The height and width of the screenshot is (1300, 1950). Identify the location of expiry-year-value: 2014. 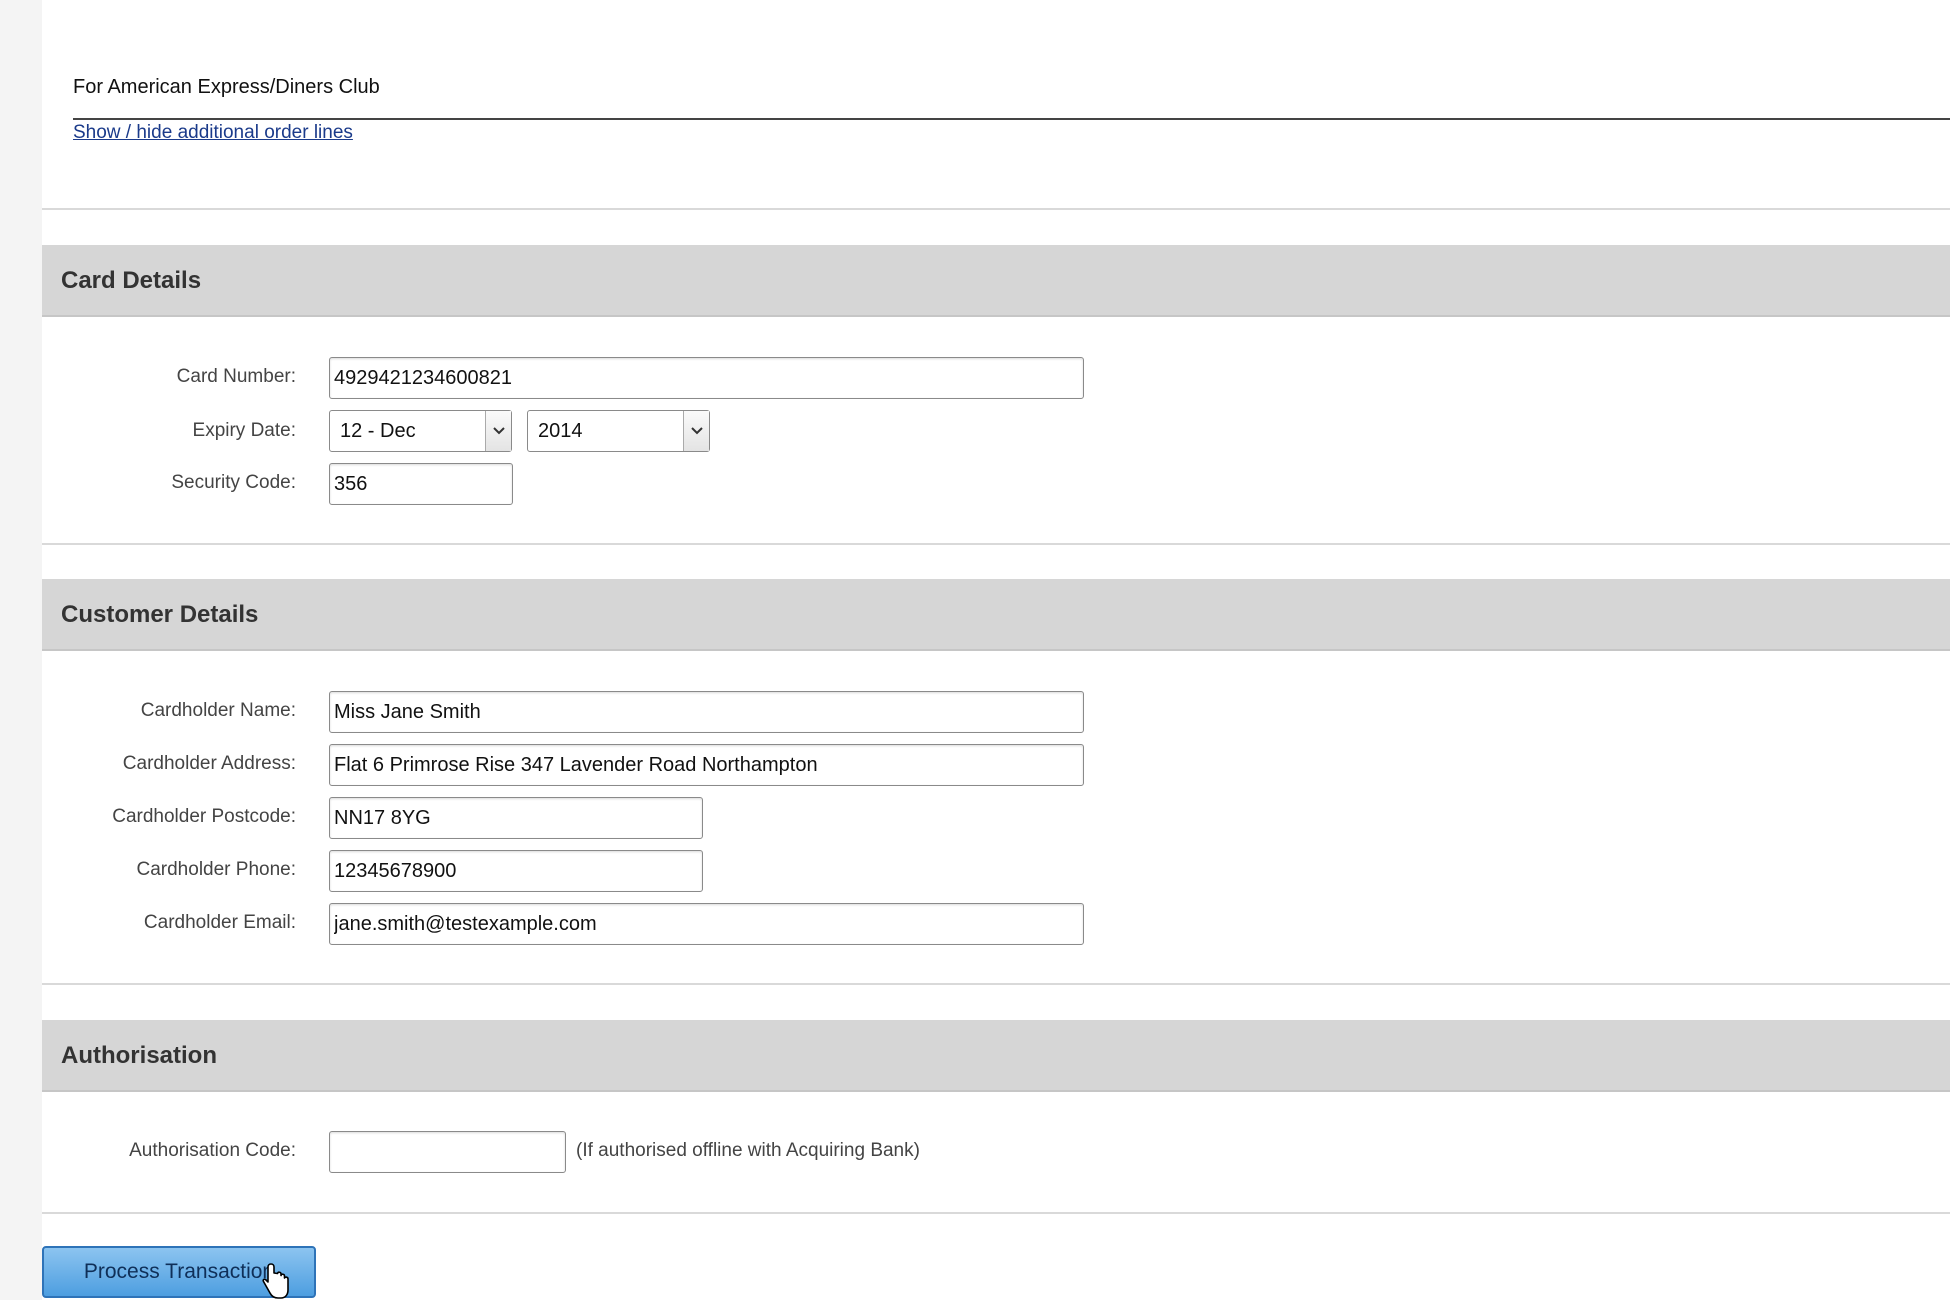
(560, 431).